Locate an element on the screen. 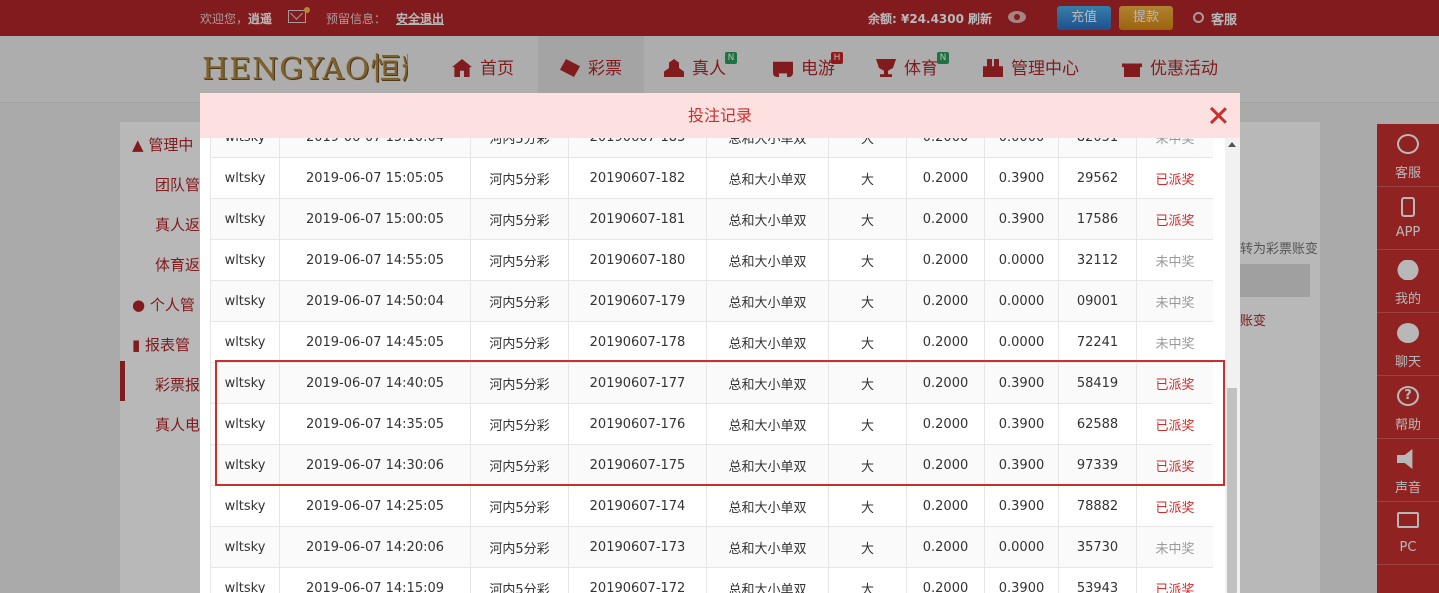 This screenshot has width=1439, height=593. cell-time: 2019-06-07 14:25:05 is located at coordinates (375, 506).